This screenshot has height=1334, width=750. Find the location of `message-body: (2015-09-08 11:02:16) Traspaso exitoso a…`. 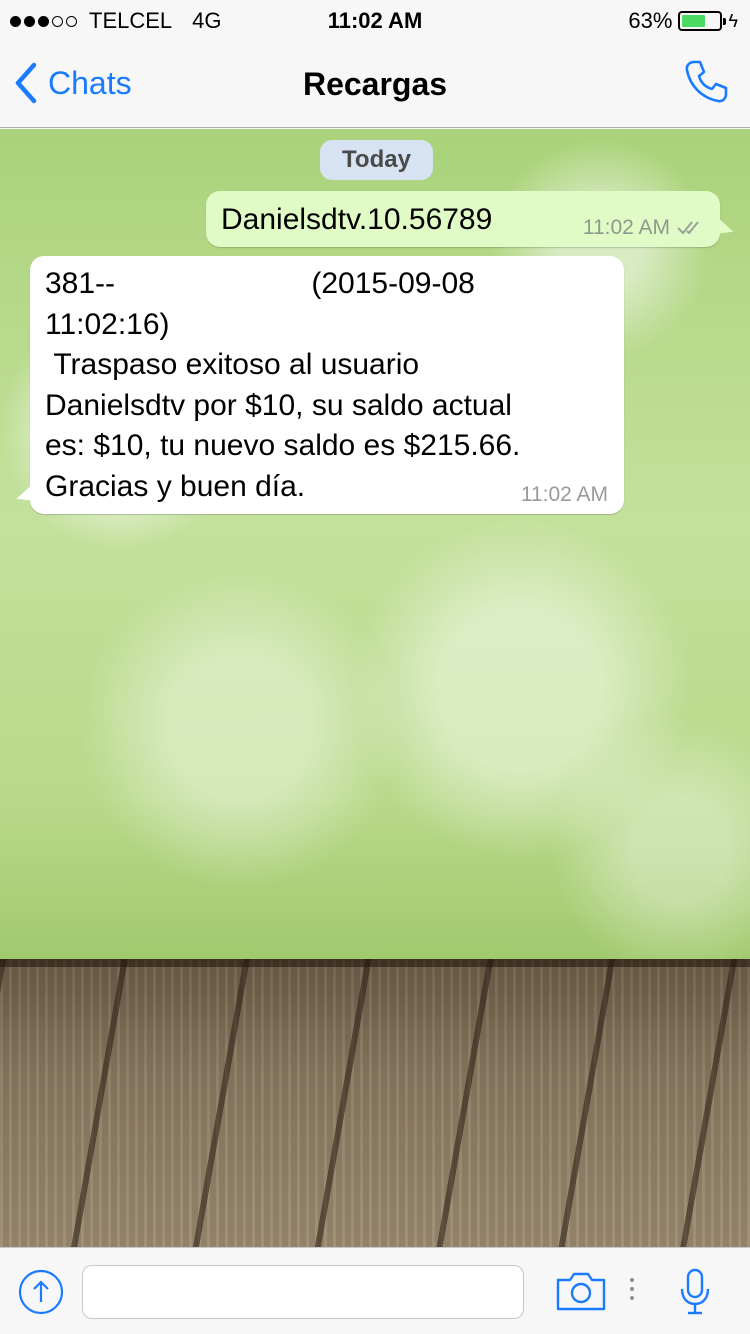

message-body: (2015-09-08 11:02:16) Traspaso exitoso a… is located at coordinates (283, 385).